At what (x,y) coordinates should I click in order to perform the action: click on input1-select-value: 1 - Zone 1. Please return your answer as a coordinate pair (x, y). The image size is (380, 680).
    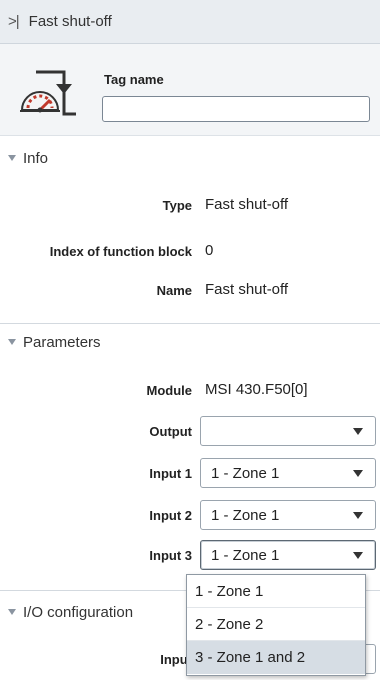
    Looking at the image, I should click on (245, 473).